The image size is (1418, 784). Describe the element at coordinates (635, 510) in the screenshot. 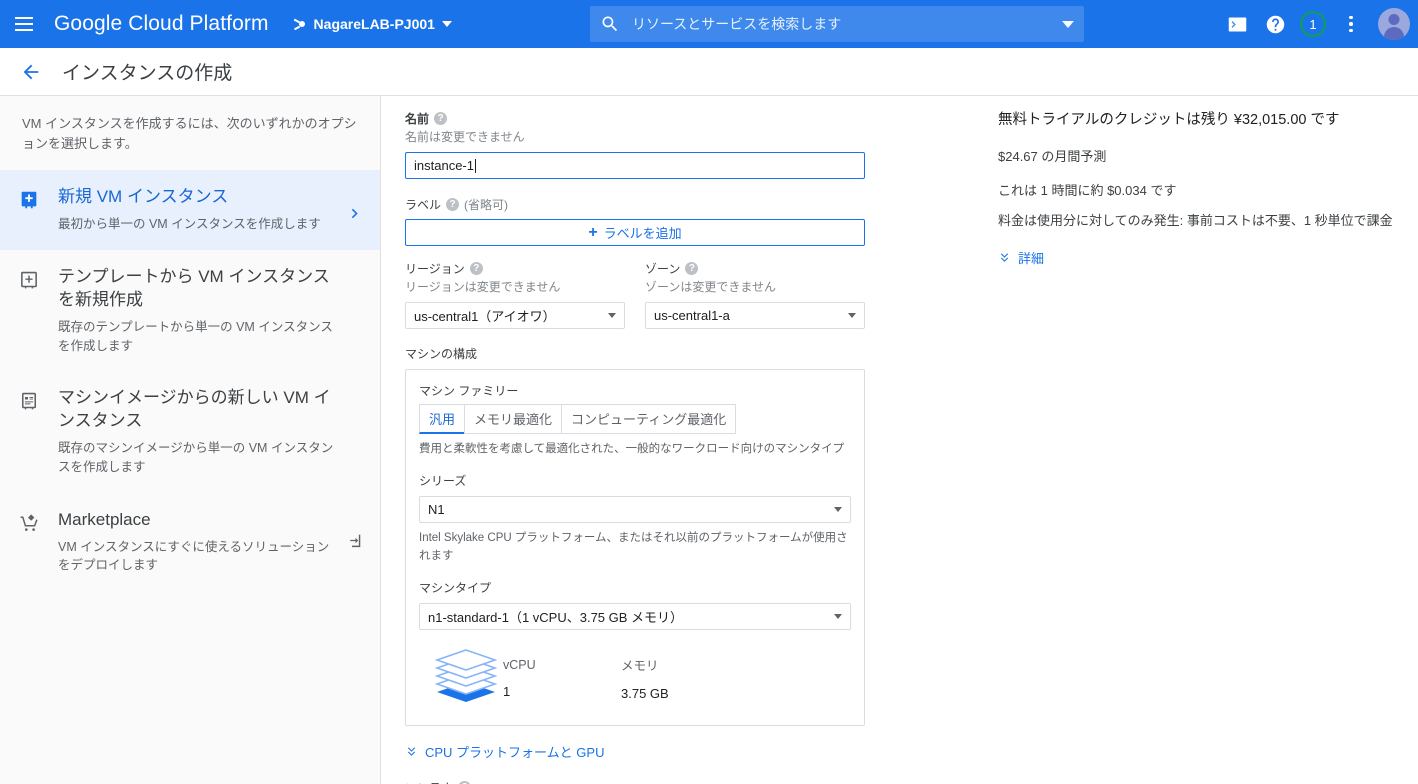

I see `series-select: N1` at that location.